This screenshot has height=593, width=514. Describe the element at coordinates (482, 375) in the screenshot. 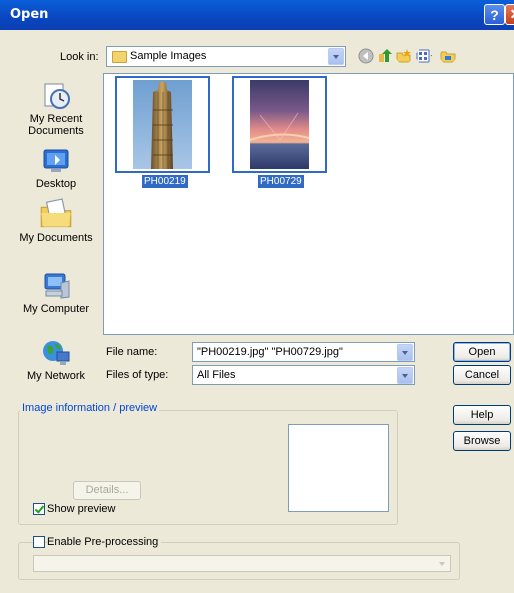

I see `cancel-button: Cancel` at that location.